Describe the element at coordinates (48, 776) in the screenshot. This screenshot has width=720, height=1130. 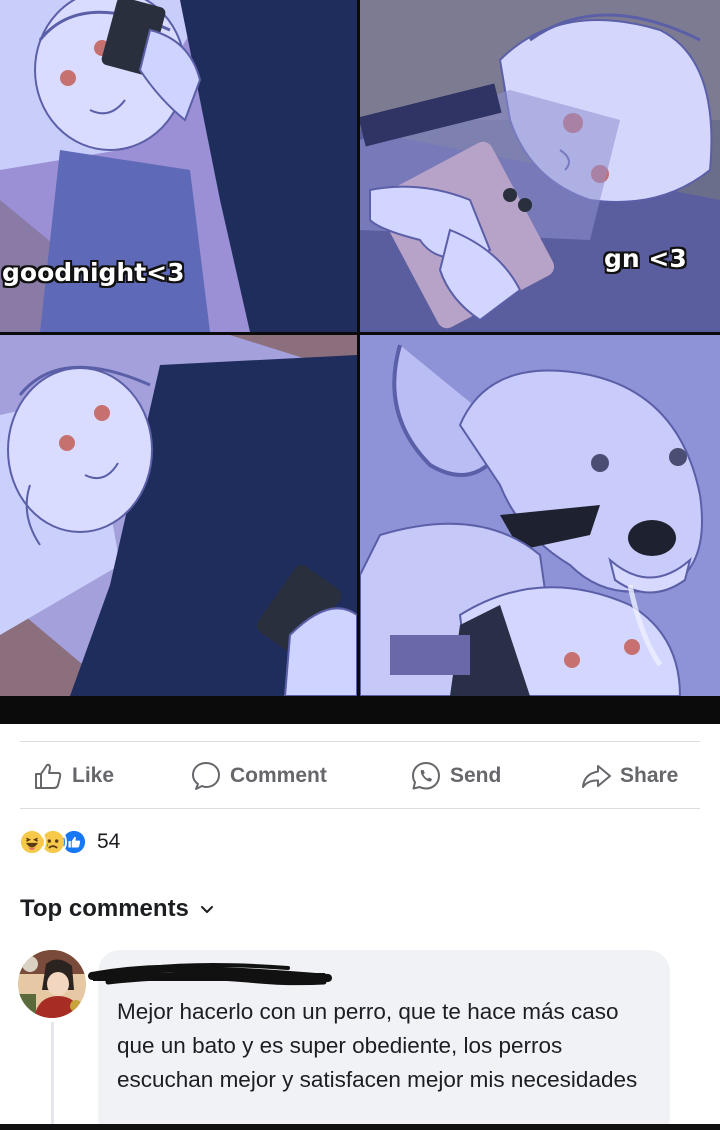
I see `thumbs-up-icon` at that location.